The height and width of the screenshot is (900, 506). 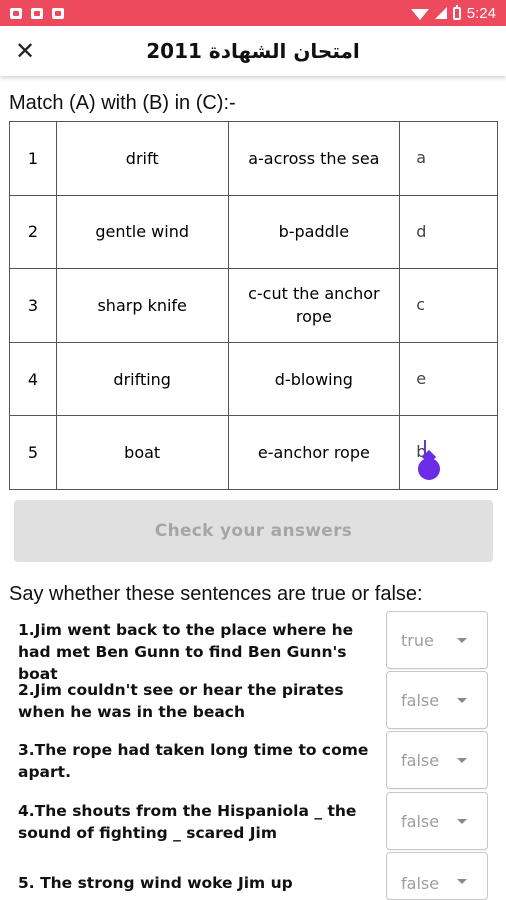 I want to click on wifi-icon, so click(x=419, y=14).